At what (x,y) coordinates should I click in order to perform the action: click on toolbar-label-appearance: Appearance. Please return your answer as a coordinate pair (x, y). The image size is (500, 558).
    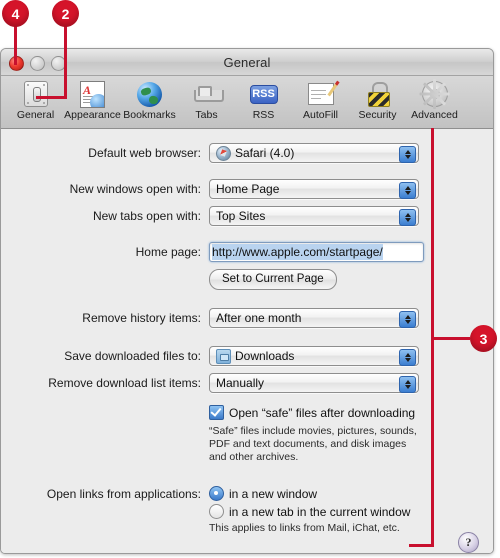
    Looking at the image, I should click on (92, 115).